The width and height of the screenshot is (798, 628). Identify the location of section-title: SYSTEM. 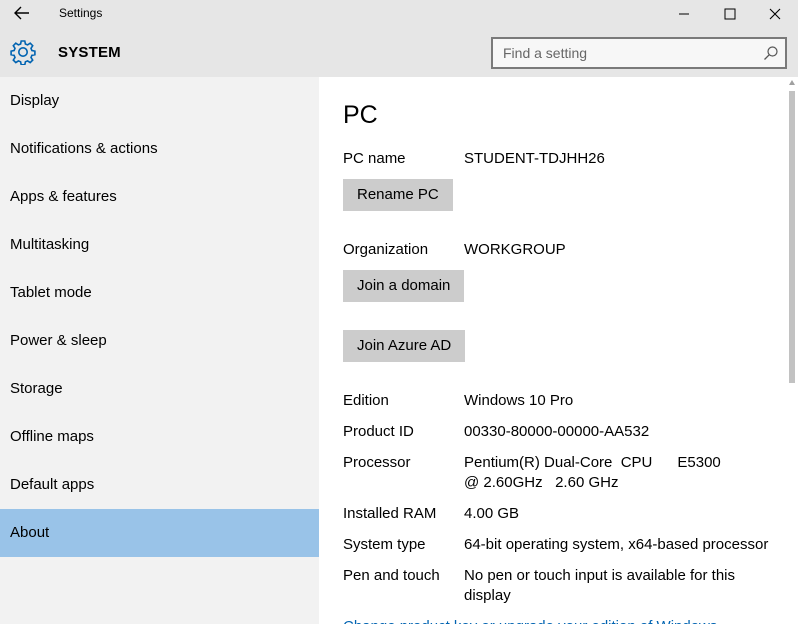
(89, 52).